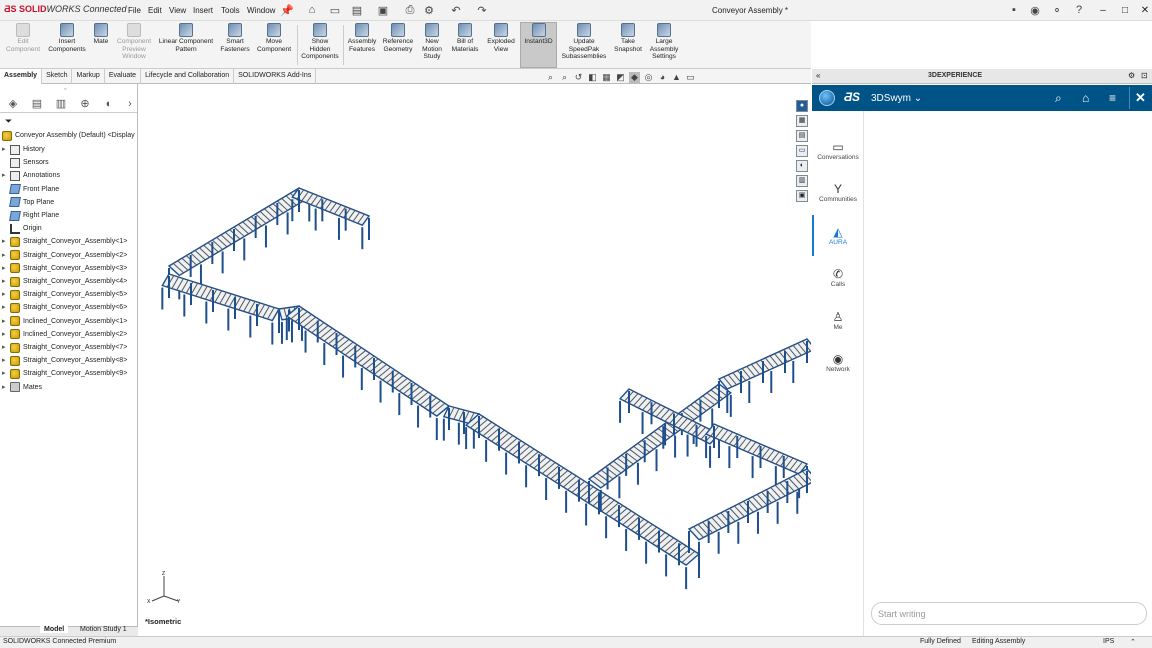 This screenshot has height=648, width=1152. Describe the element at coordinates (64, 294) in the screenshot. I see `tree-item: ▸ Straight_Conveyor_Assembly<5>` at that location.